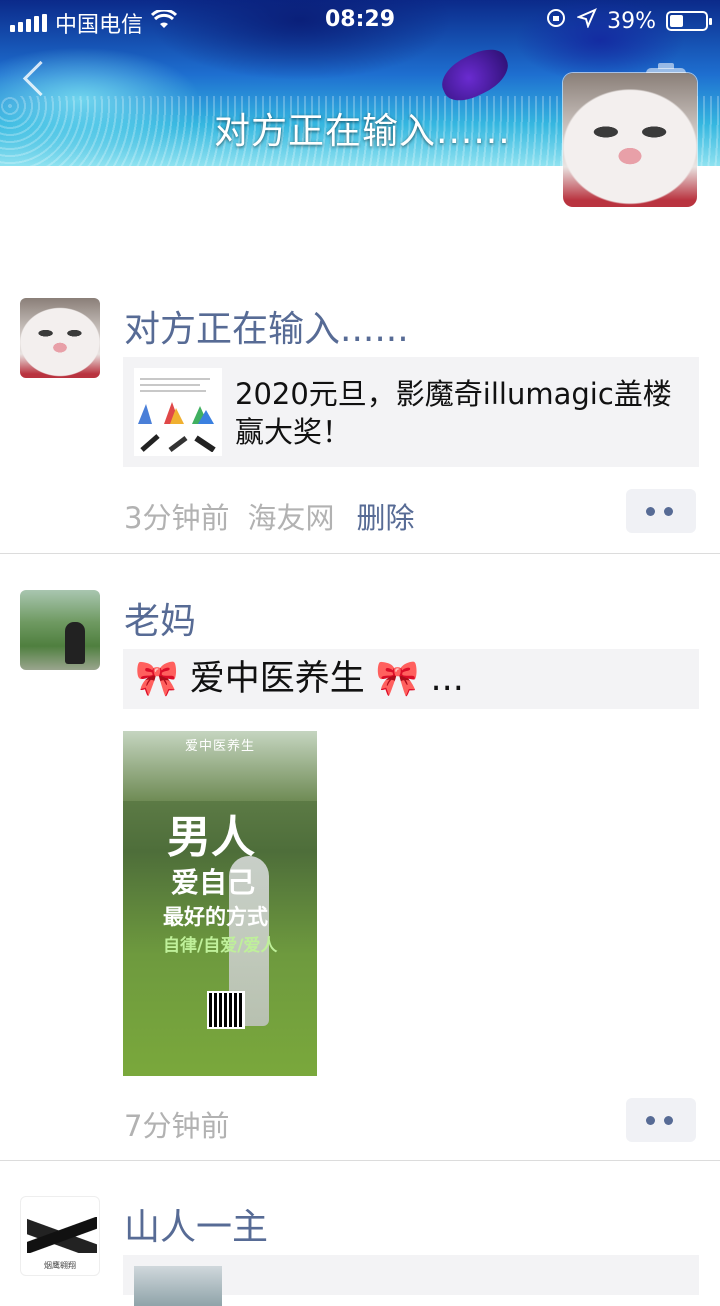 Image resolution: width=720 pixels, height=1306 pixels. Describe the element at coordinates (689, 21) in the screenshot. I see `battery-icon` at that location.